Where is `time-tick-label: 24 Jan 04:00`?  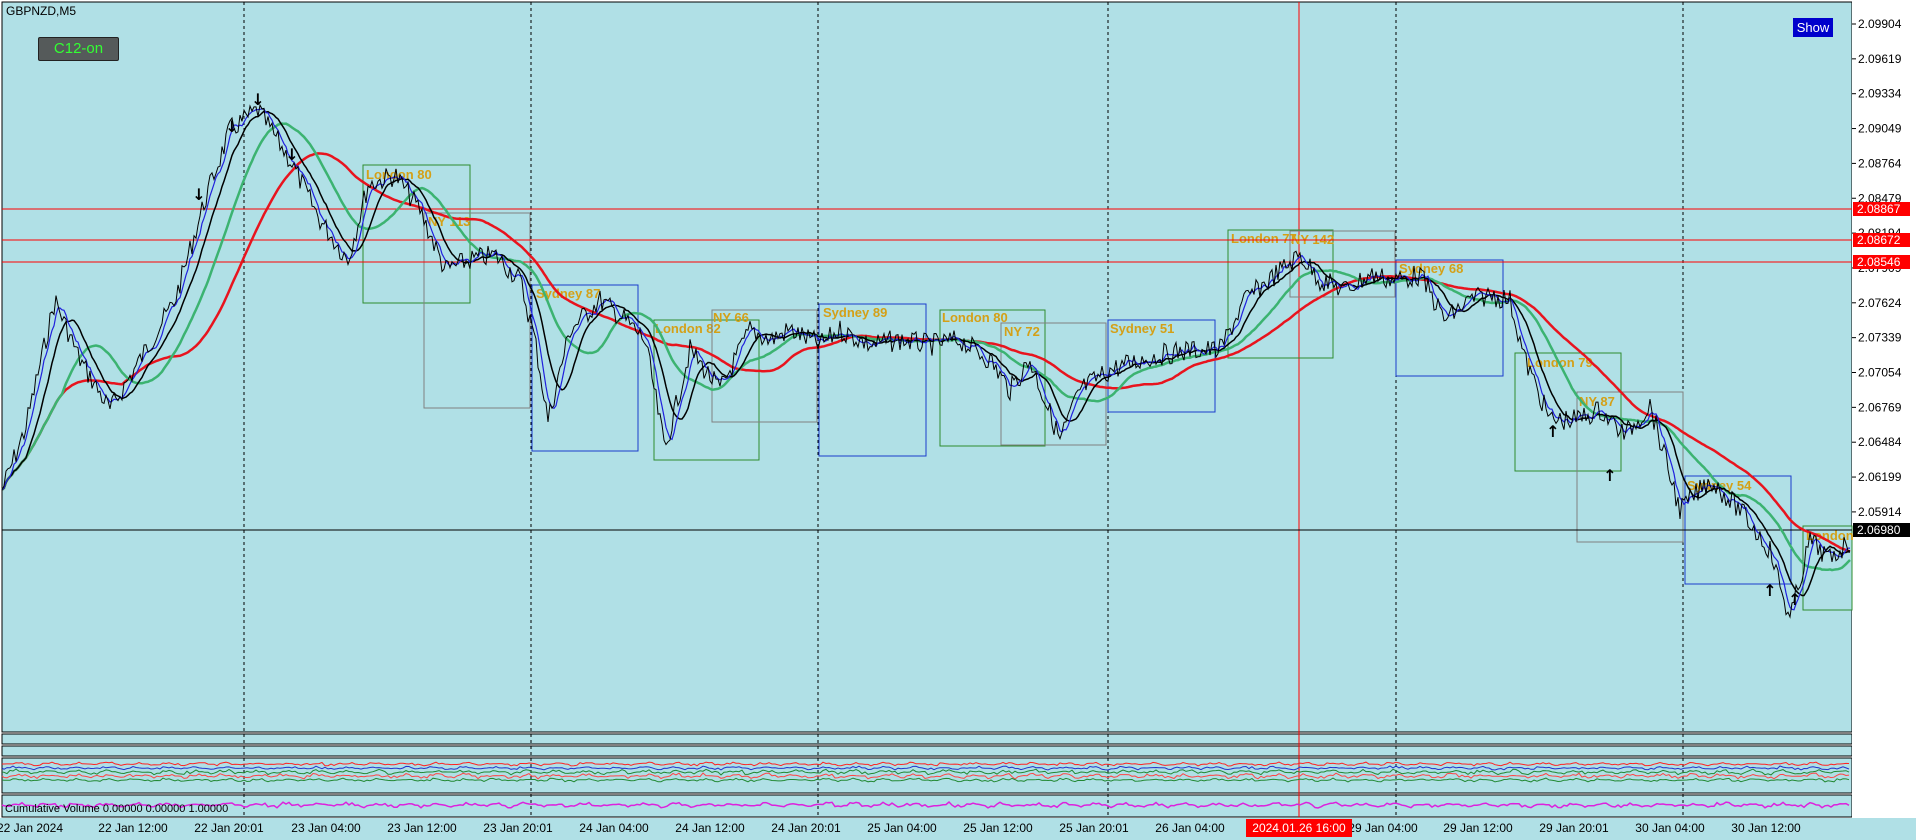
time-tick-label: 24 Jan 04:00 is located at coordinates (614, 828).